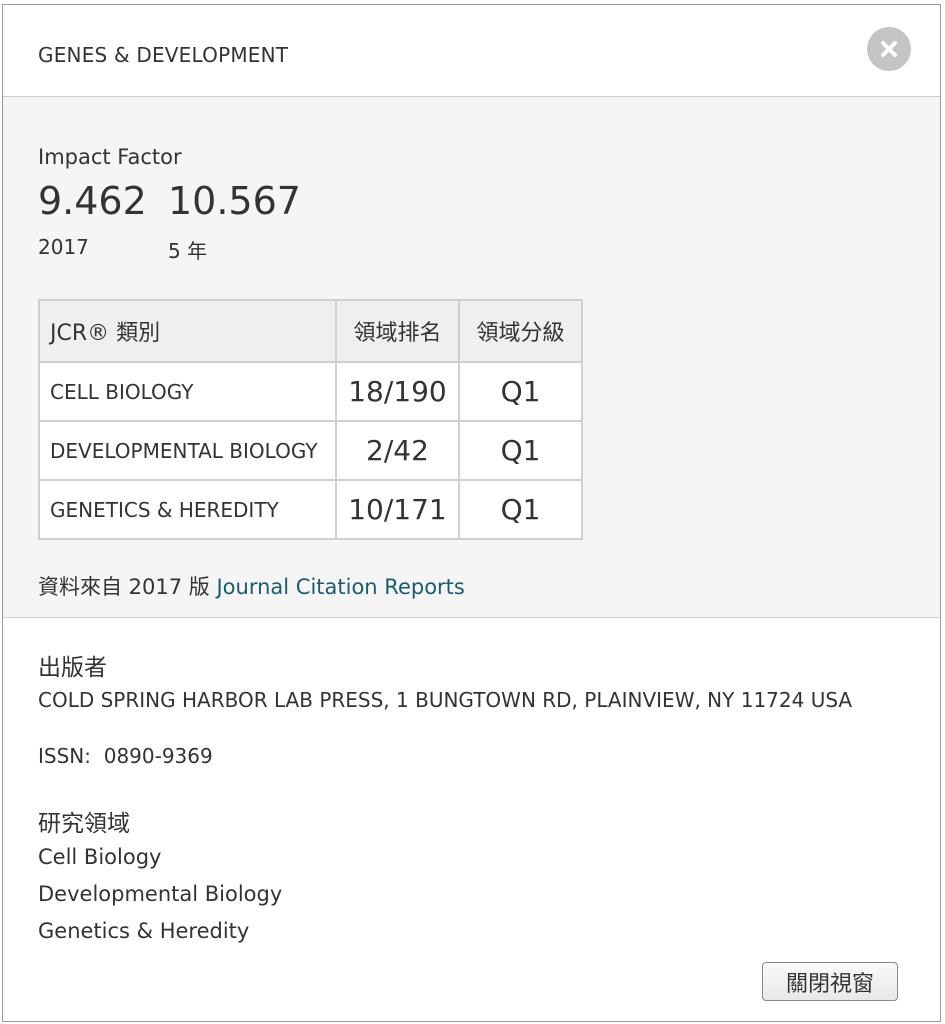  What do you see at coordinates (163, 55) in the screenshot?
I see `modal-title: GENES & DEVELOPMENT` at bounding box center [163, 55].